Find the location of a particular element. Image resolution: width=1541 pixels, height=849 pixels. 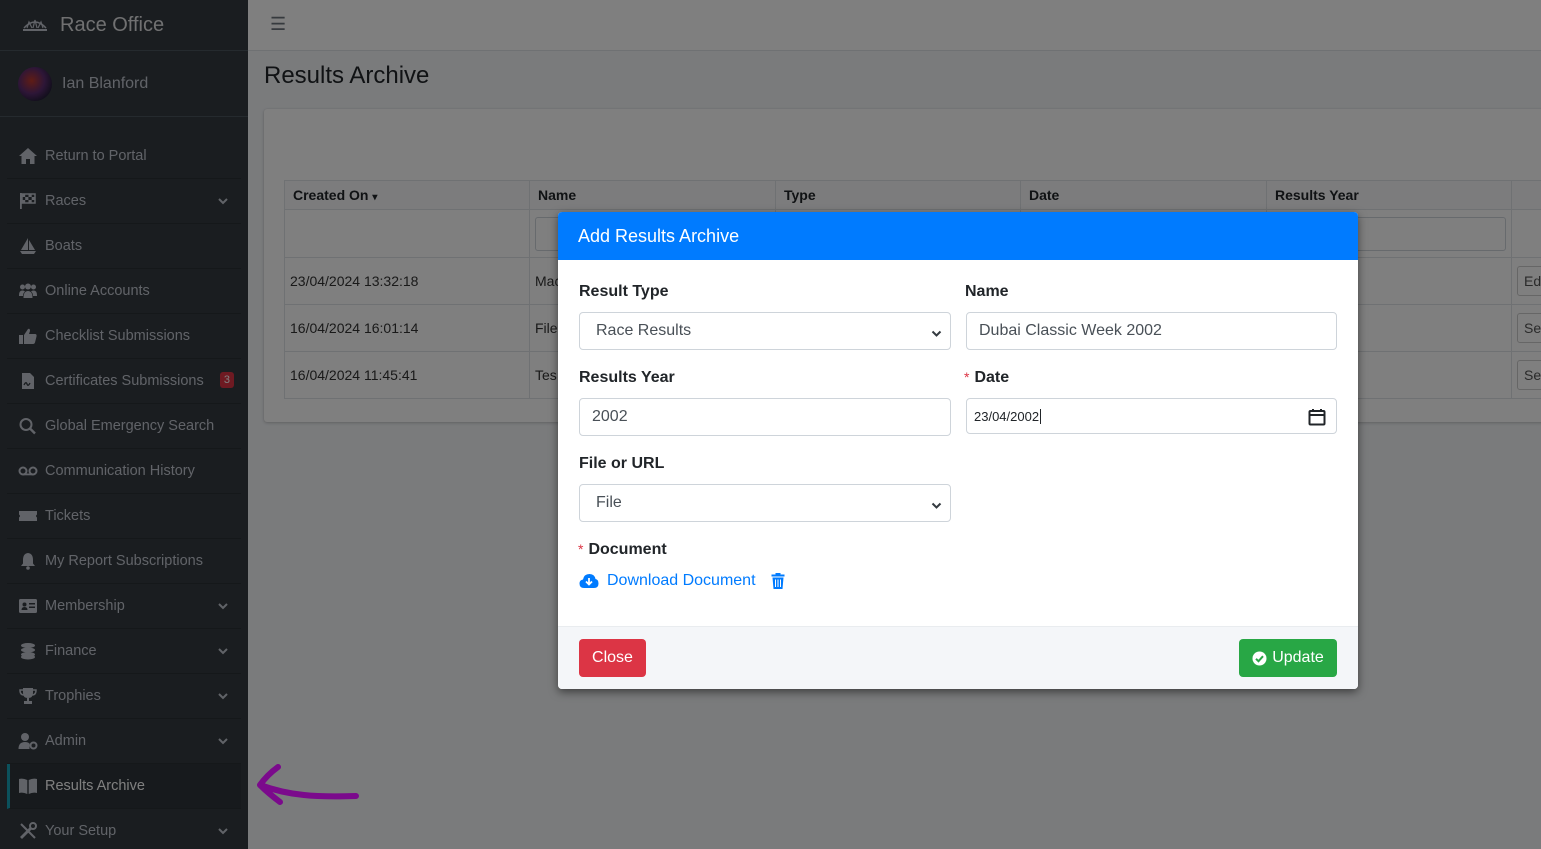

date-label: * Date is located at coordinates (987, 377).